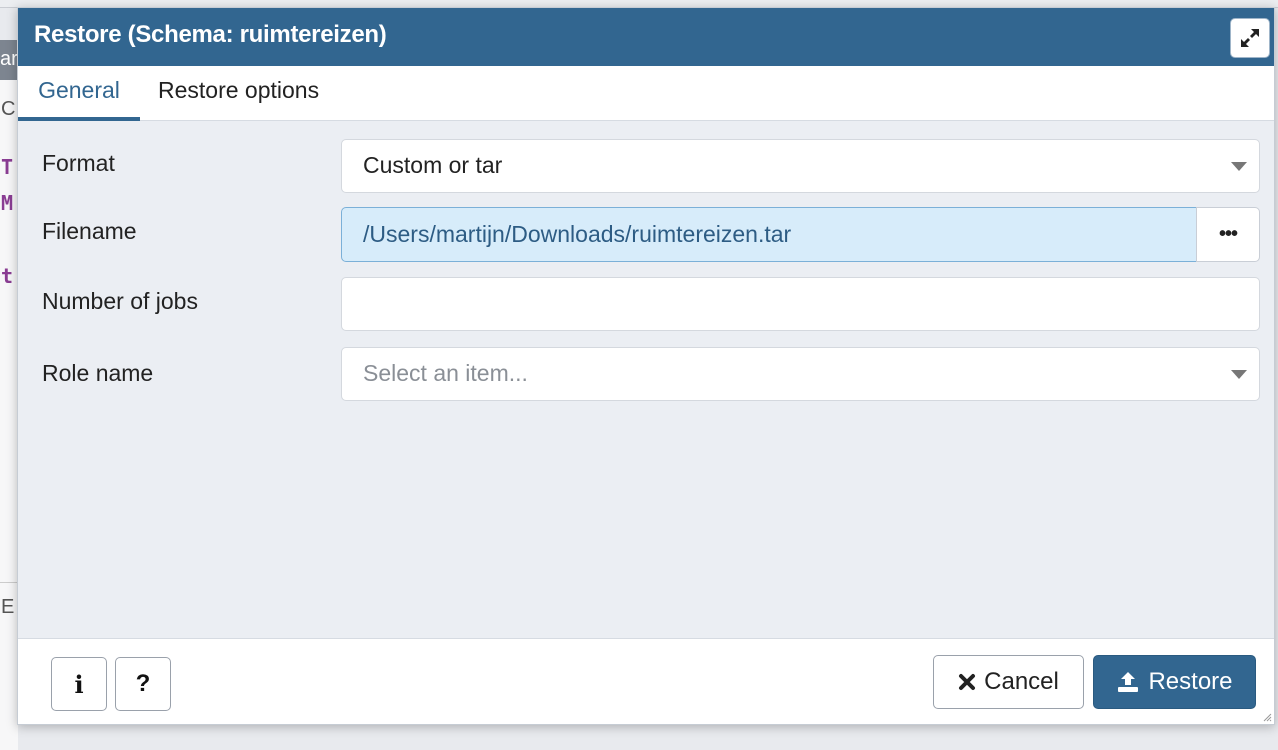 The width and height of the screenshot is (1278, 750). Describe the element at coordinates (967, 682) in the screenshot. I see `close-icon` at that location.